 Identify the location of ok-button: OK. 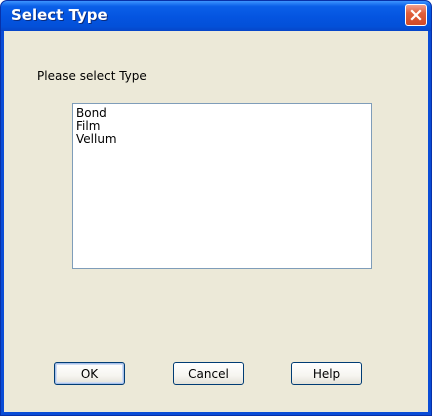
(89, 373).